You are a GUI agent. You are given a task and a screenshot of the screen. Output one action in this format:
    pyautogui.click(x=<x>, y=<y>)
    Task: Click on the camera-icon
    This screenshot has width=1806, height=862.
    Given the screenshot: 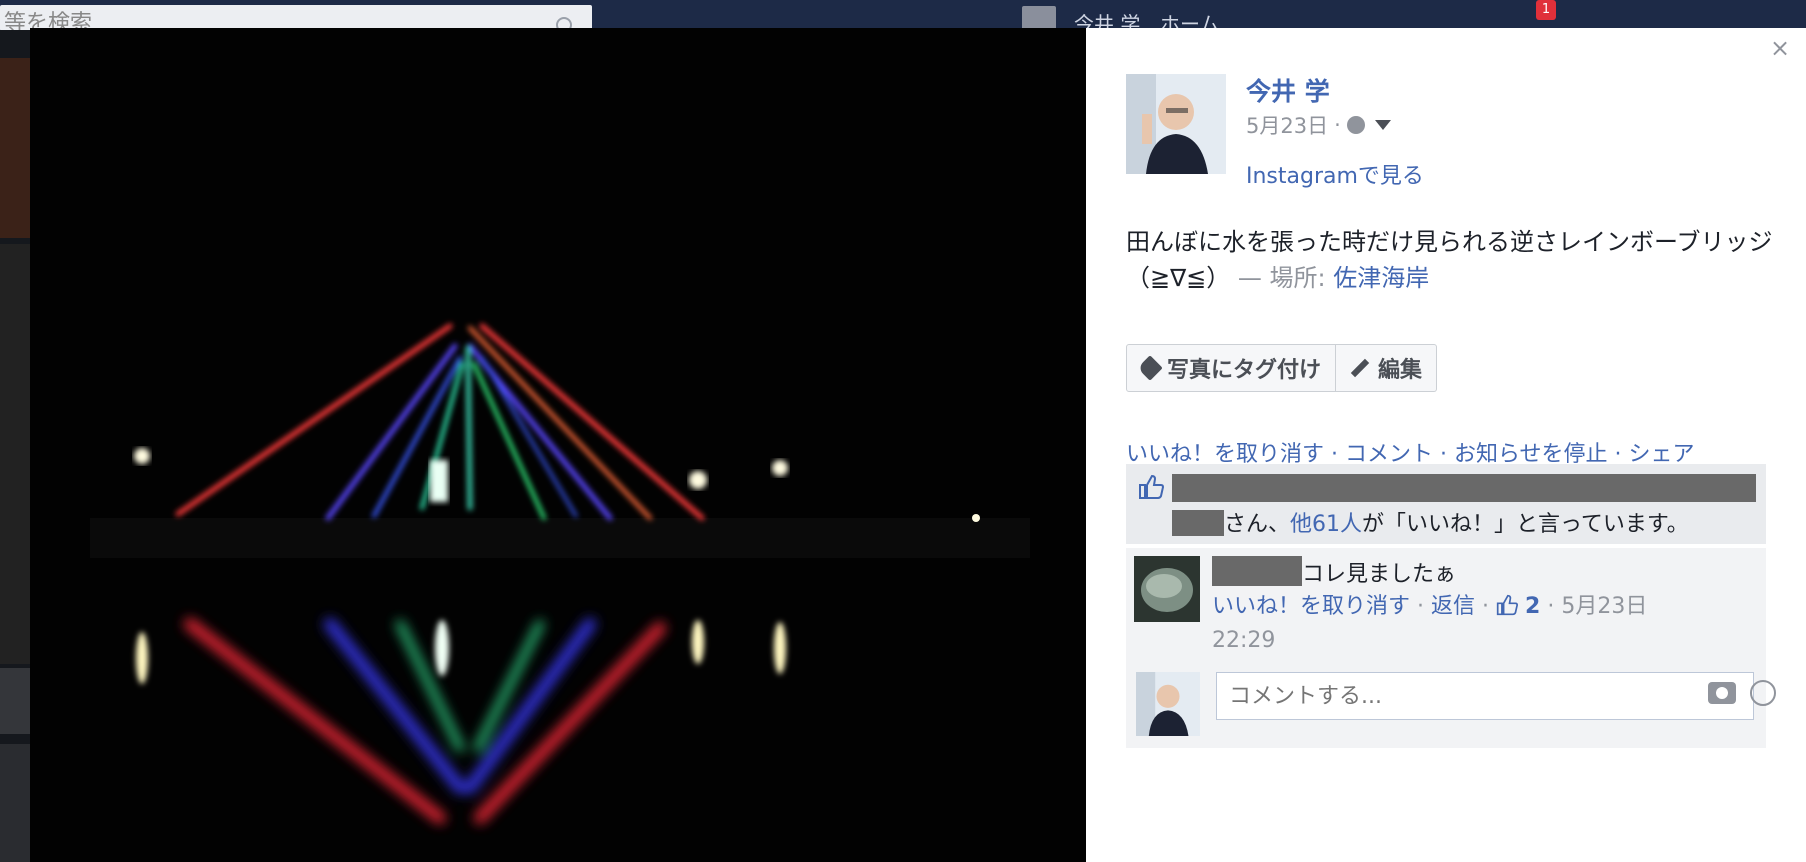 What is the action you would take?
    pyautogui.click(x=1722, y=693)
    